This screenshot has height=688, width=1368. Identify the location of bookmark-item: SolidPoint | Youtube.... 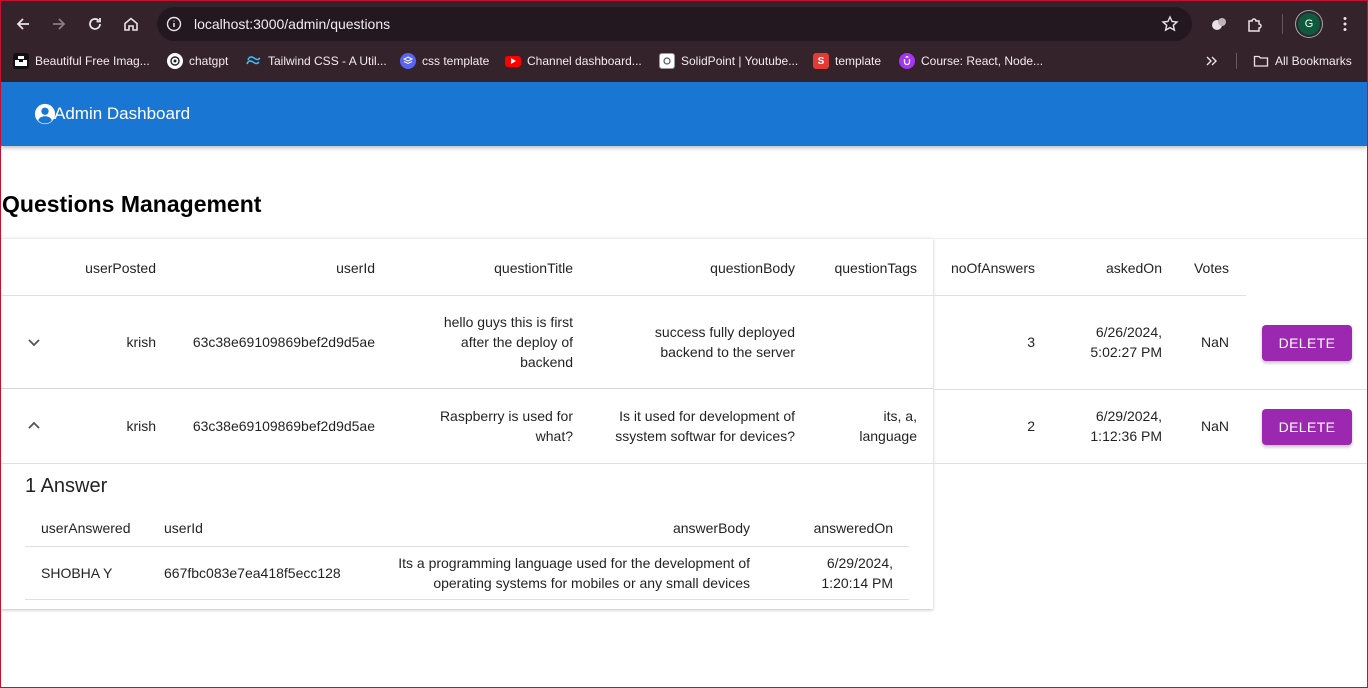
(728, 61).